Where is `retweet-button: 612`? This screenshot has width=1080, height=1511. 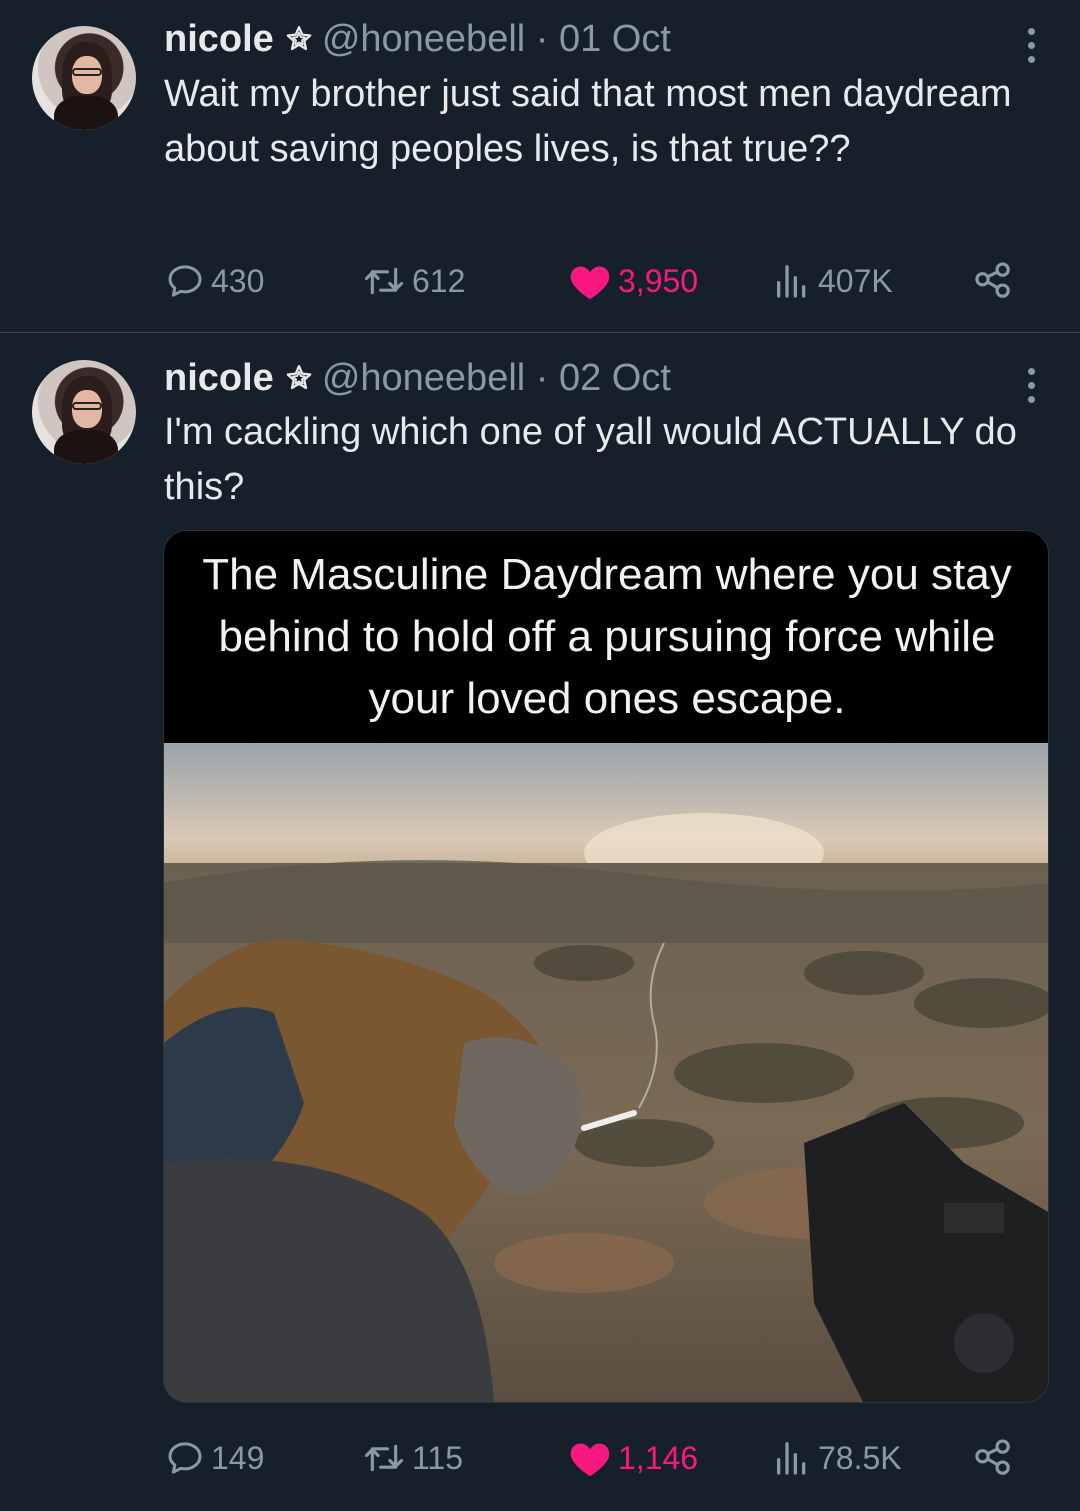
retweet-button: 612 is located at coordinates (413, 281).